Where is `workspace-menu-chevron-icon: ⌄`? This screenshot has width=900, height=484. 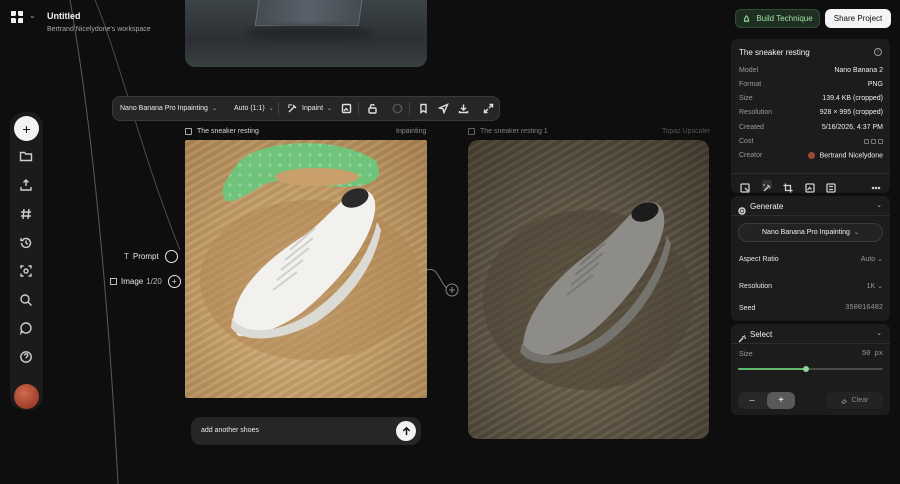 workspace-menu-chevron-icon: ⌄ is located at coordinates (32, 15).